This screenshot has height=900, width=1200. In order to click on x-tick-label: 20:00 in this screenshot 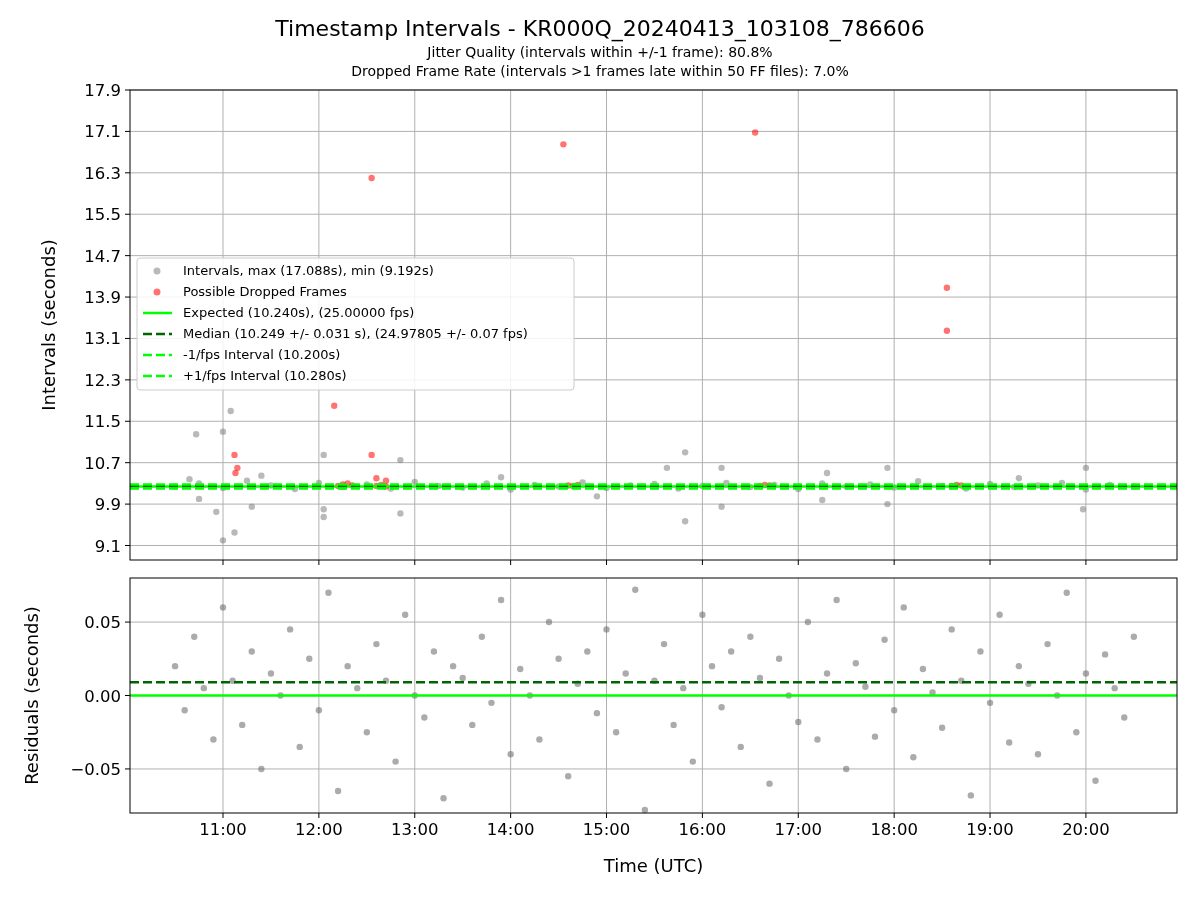, I will do `click(1086, 829)`.